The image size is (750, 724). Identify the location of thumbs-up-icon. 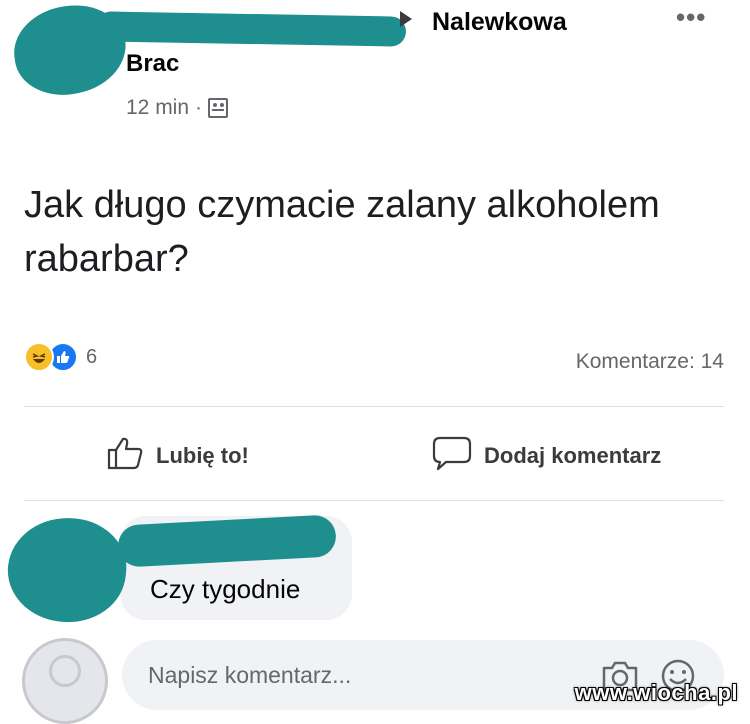
(125, 456).